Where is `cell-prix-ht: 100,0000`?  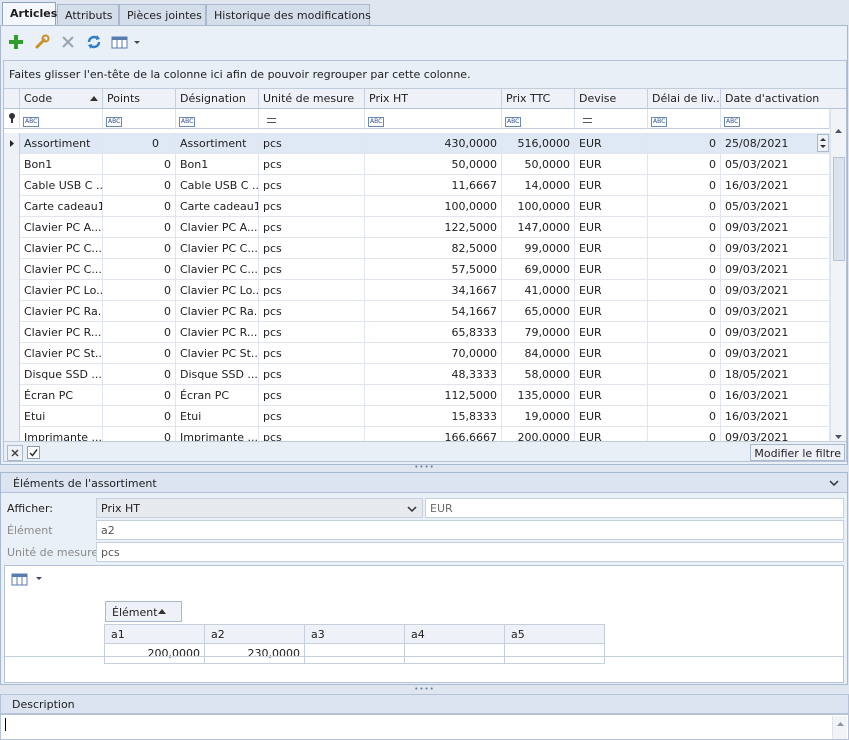 cell-prix-ht: 100,0000 is located at coordinates (433, 206).